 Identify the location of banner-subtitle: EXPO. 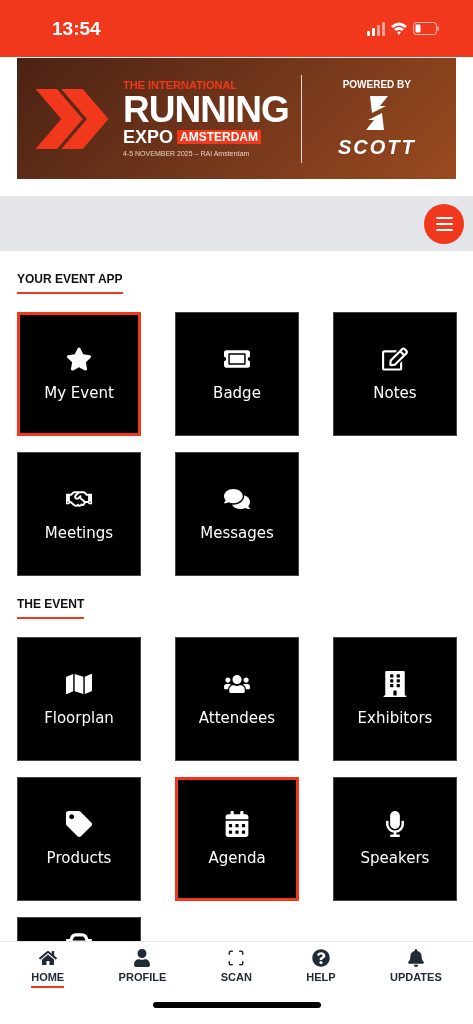
(148, 137).